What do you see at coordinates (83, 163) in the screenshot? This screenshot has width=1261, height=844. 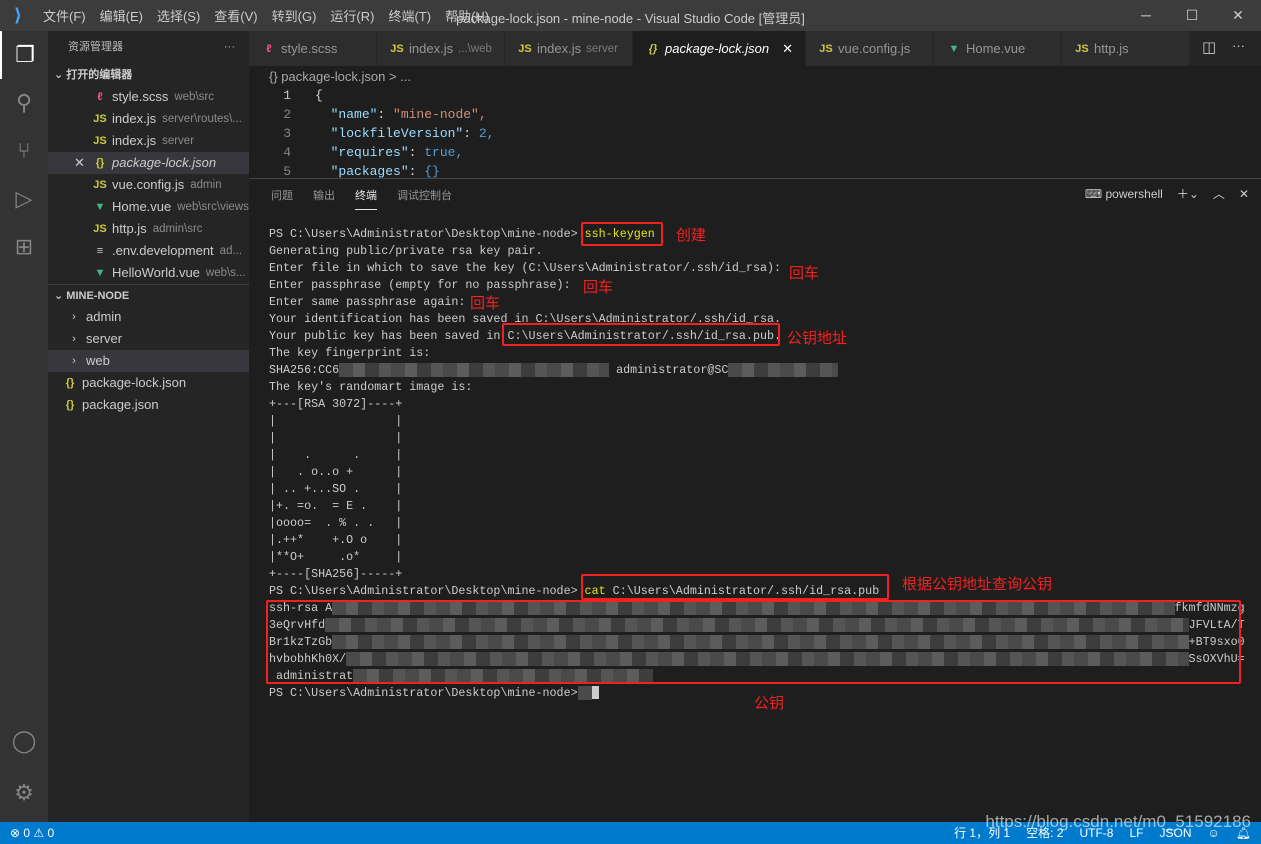 I see `close-icon: ✕` at bounding box center [83, 163].